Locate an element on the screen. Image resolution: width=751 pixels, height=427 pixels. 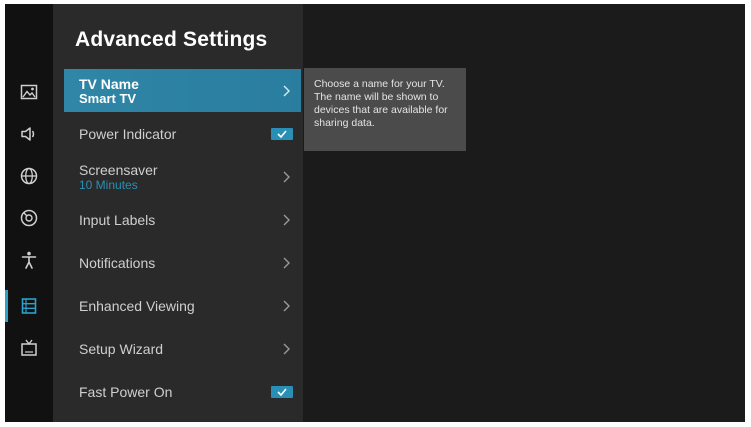
menu-item-label: Enhanced Viewing is located at coordinates (137, 305).